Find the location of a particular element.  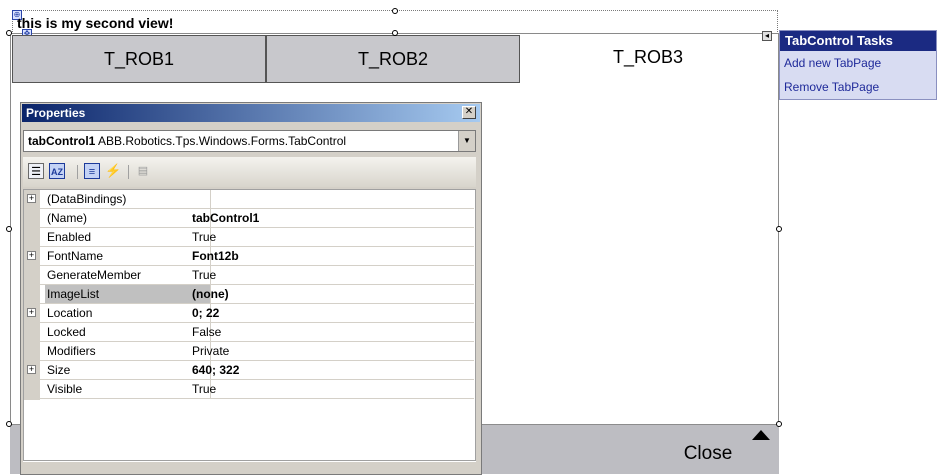

close-button: Close is located at coordinates (708, 454).